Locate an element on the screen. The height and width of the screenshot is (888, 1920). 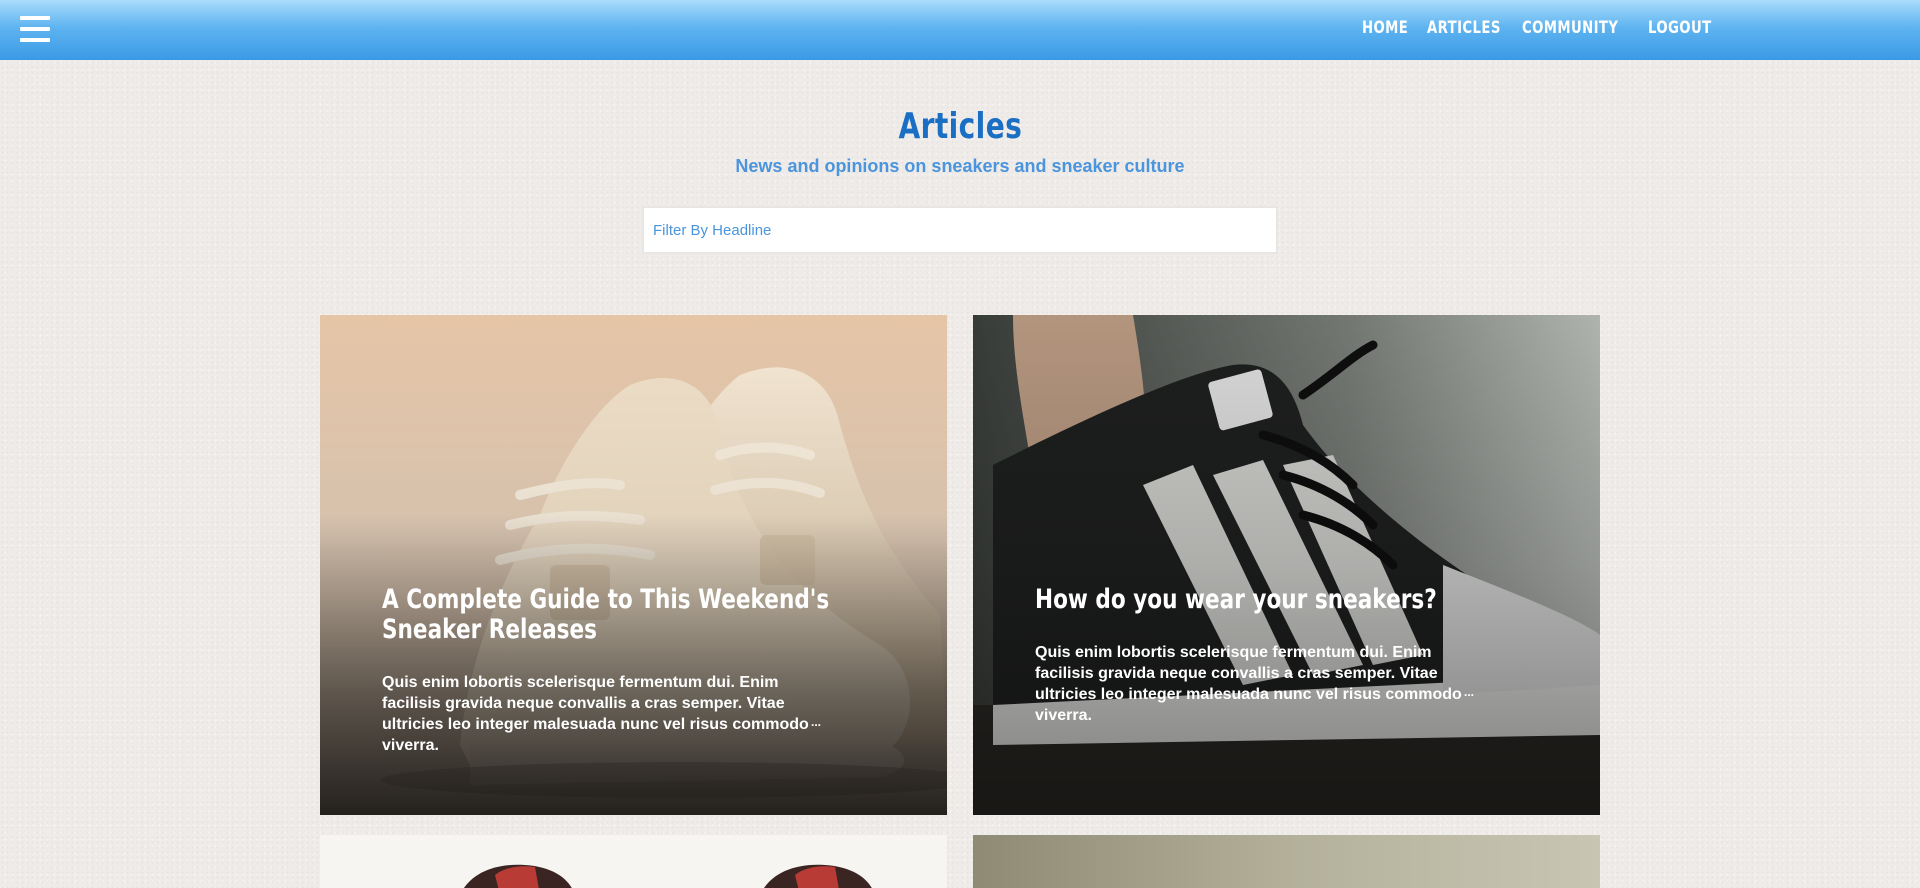
nav-link-logout: LOGOUT is located at coordinates (1680, 28).